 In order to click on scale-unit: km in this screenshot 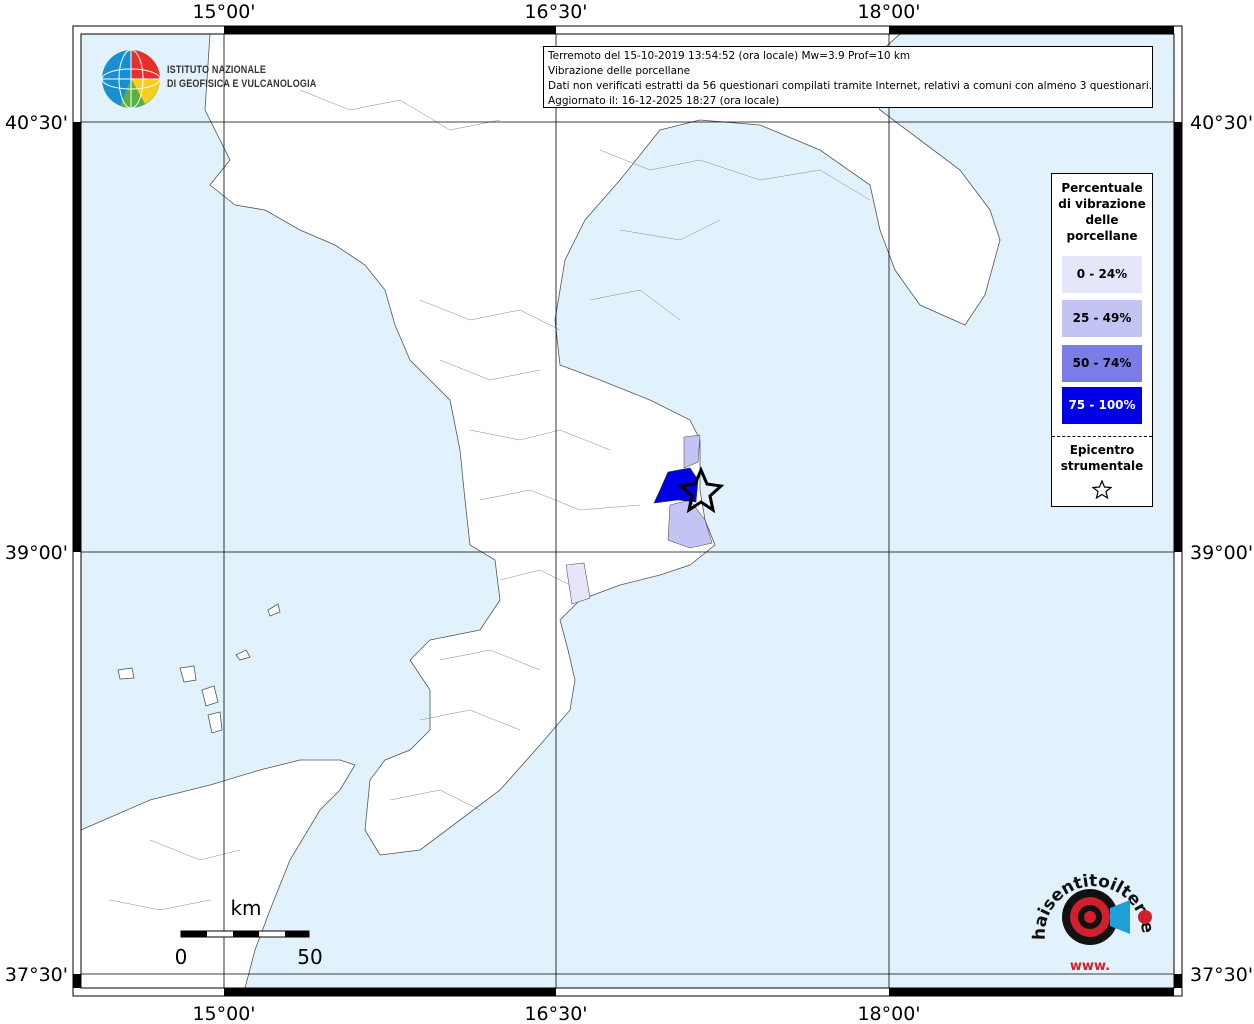, I will do `click(245, 908)`.